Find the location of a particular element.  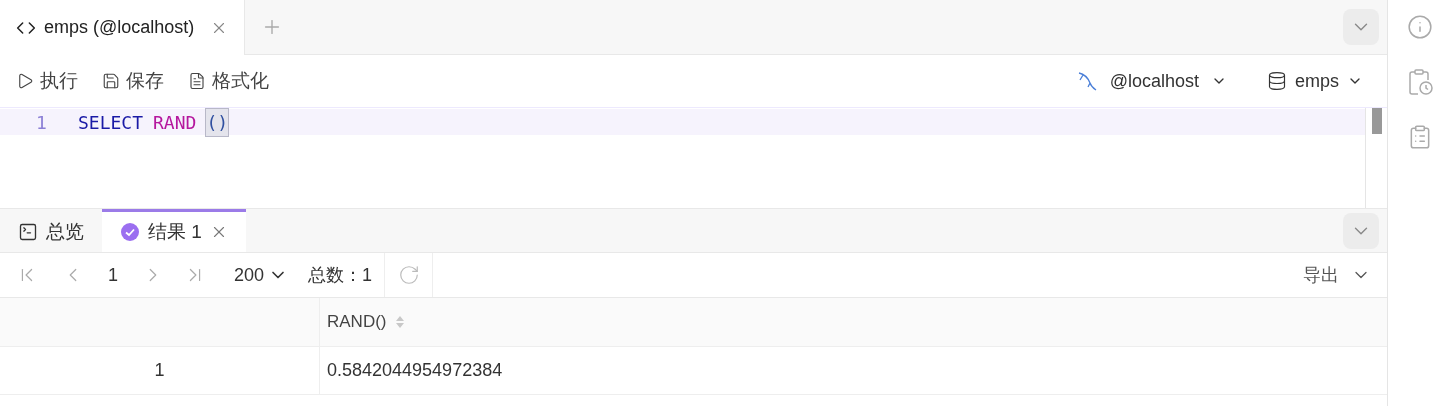

database-icon is located at coordinates (1277, 81).